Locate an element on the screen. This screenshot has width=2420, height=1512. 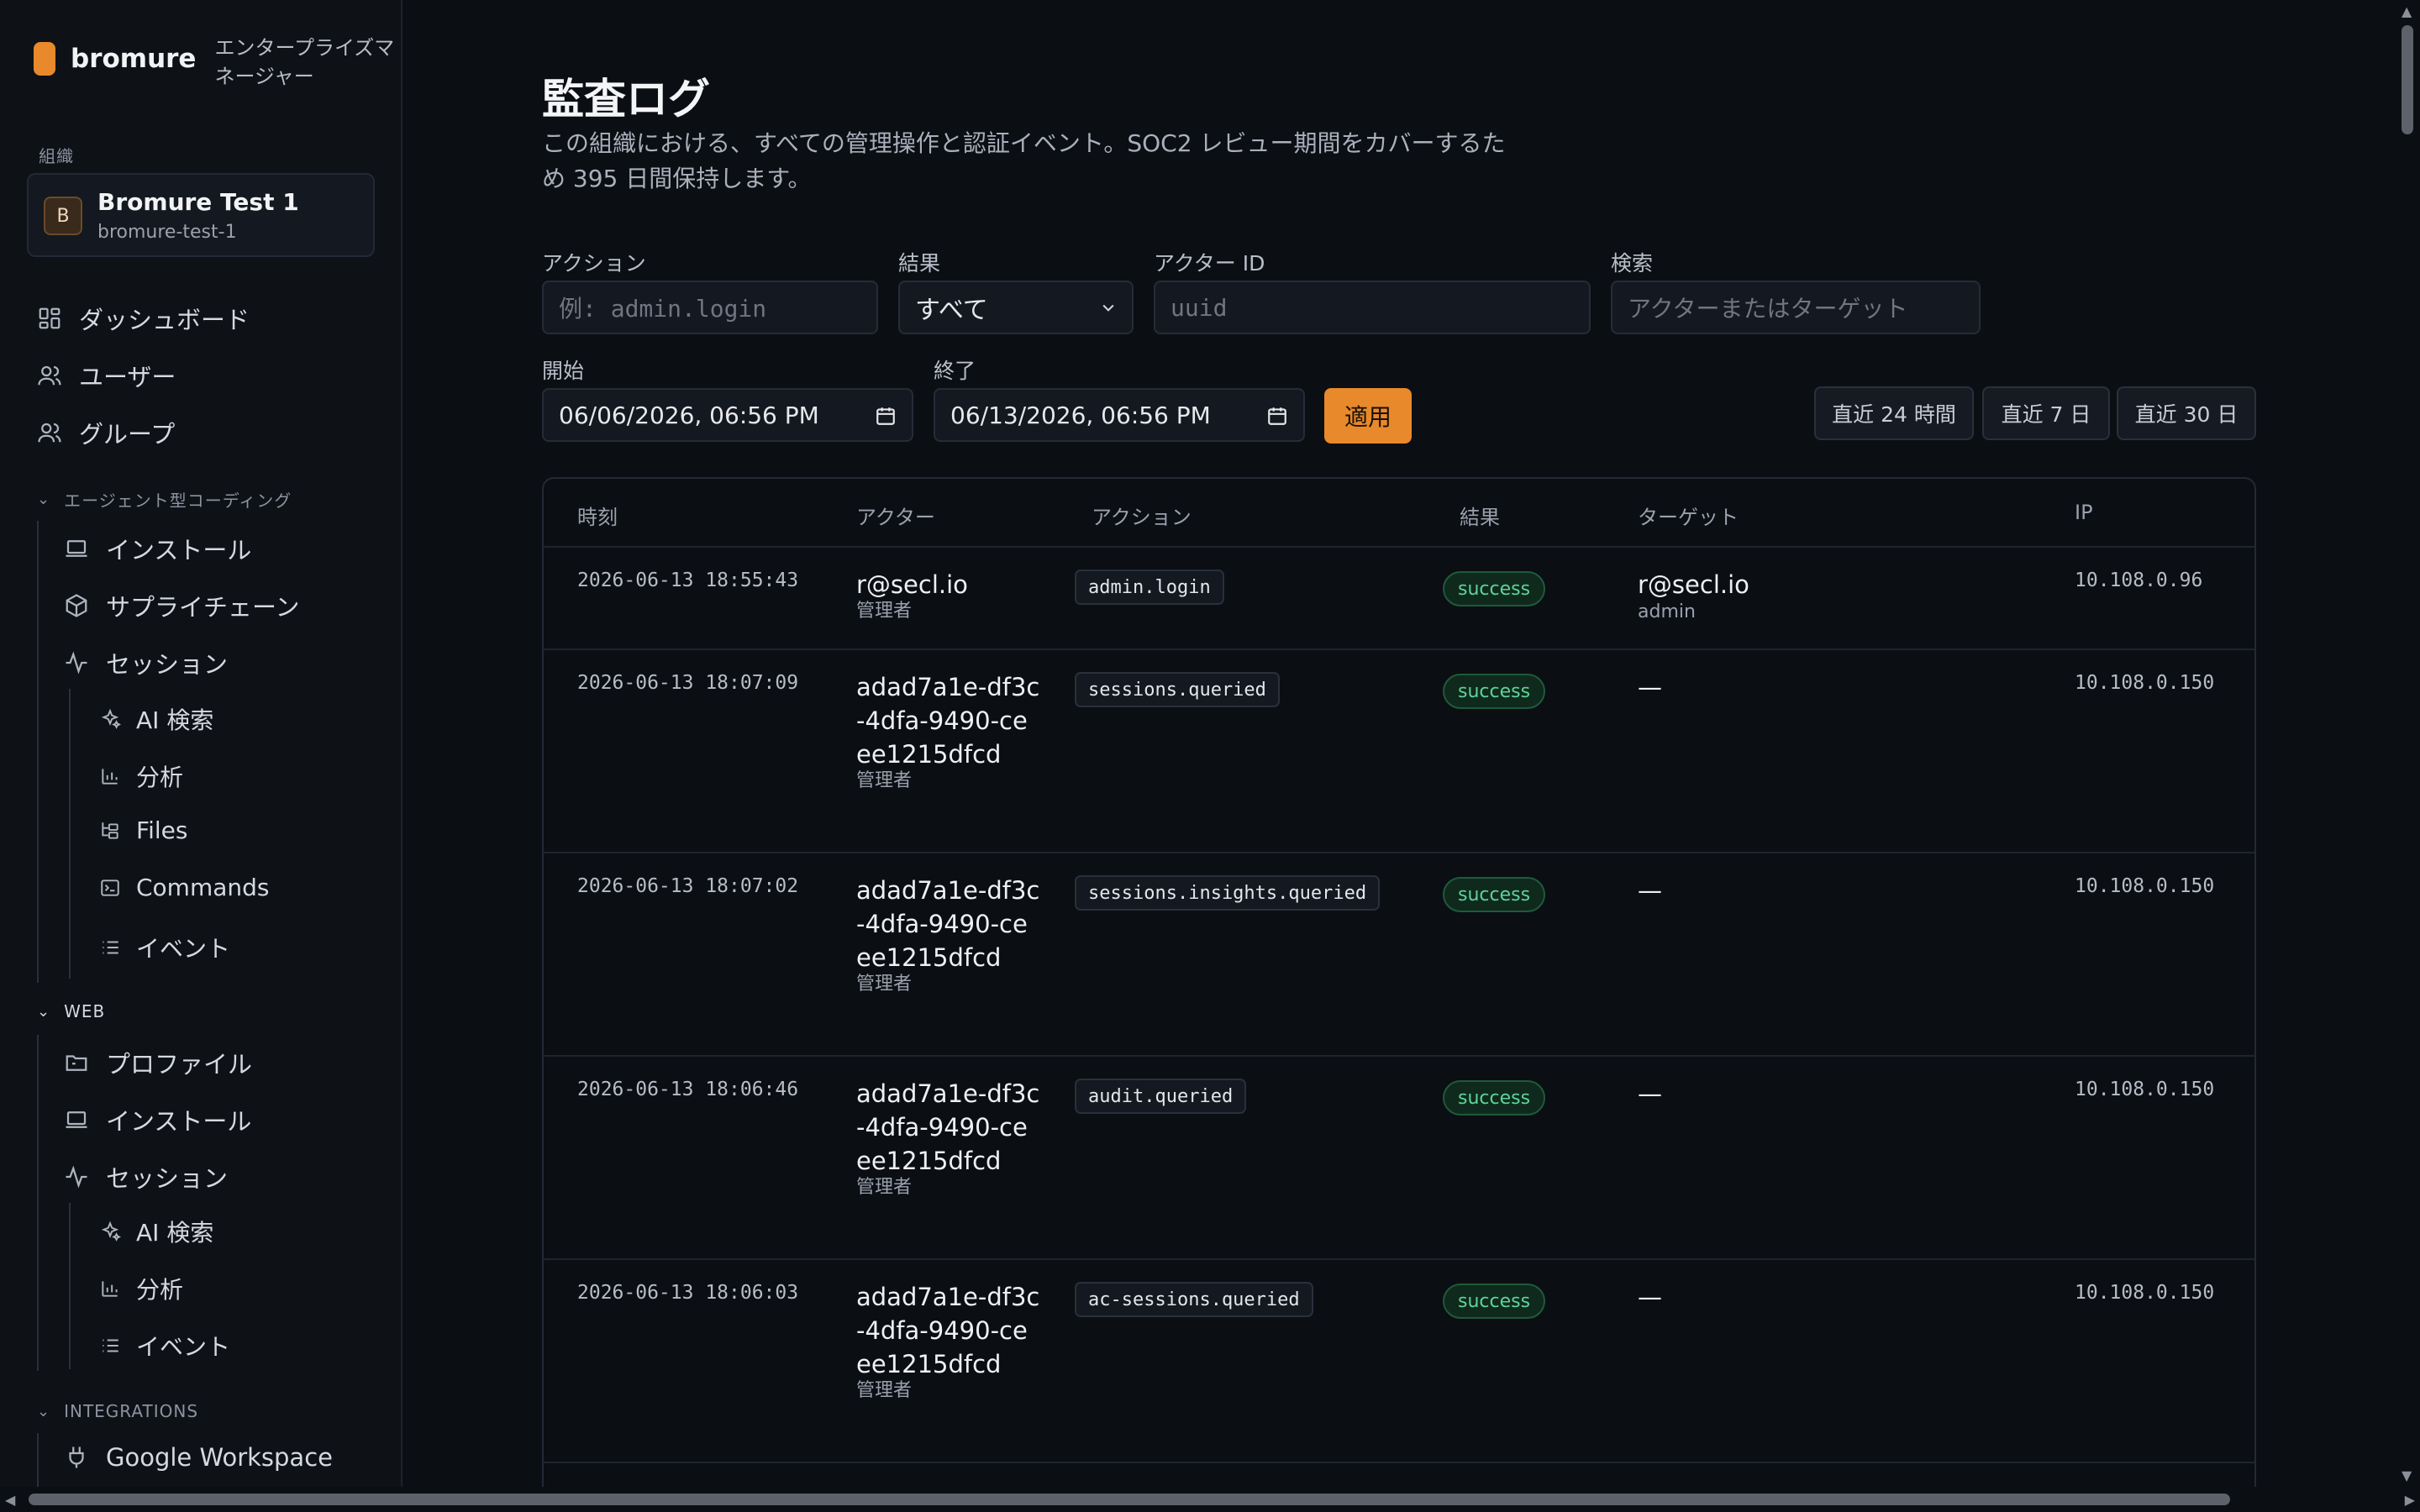
action-filter-label: アクション is located at coordinates (594, 263).